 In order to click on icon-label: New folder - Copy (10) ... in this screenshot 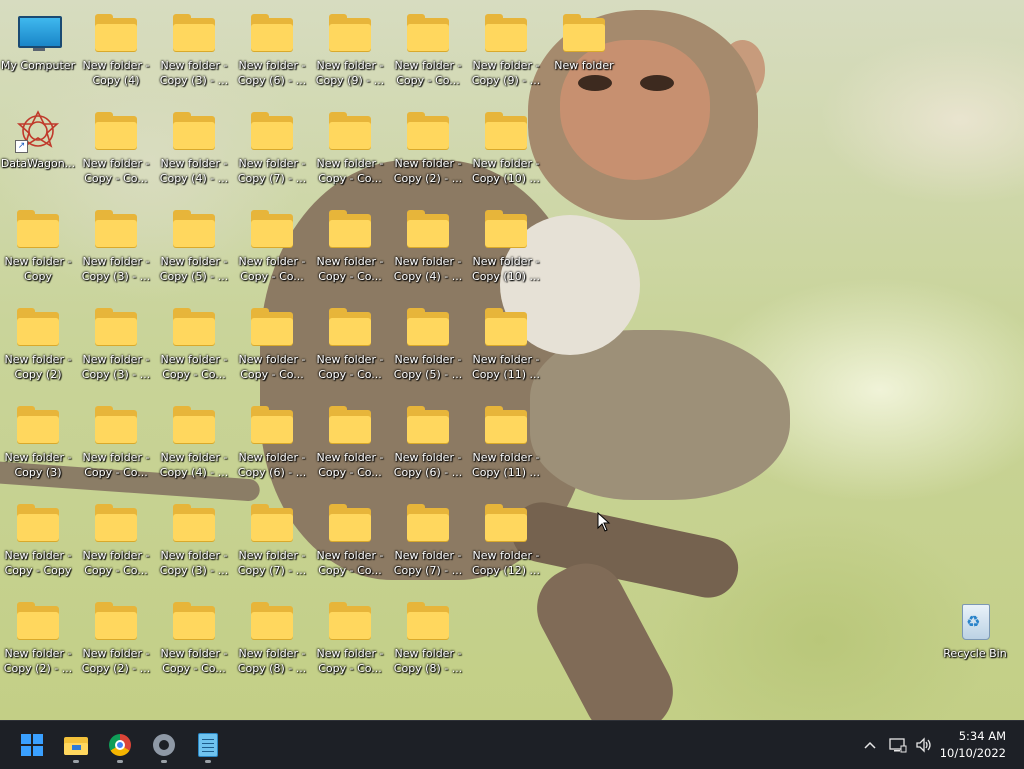, I will do `click(506, 171)`.